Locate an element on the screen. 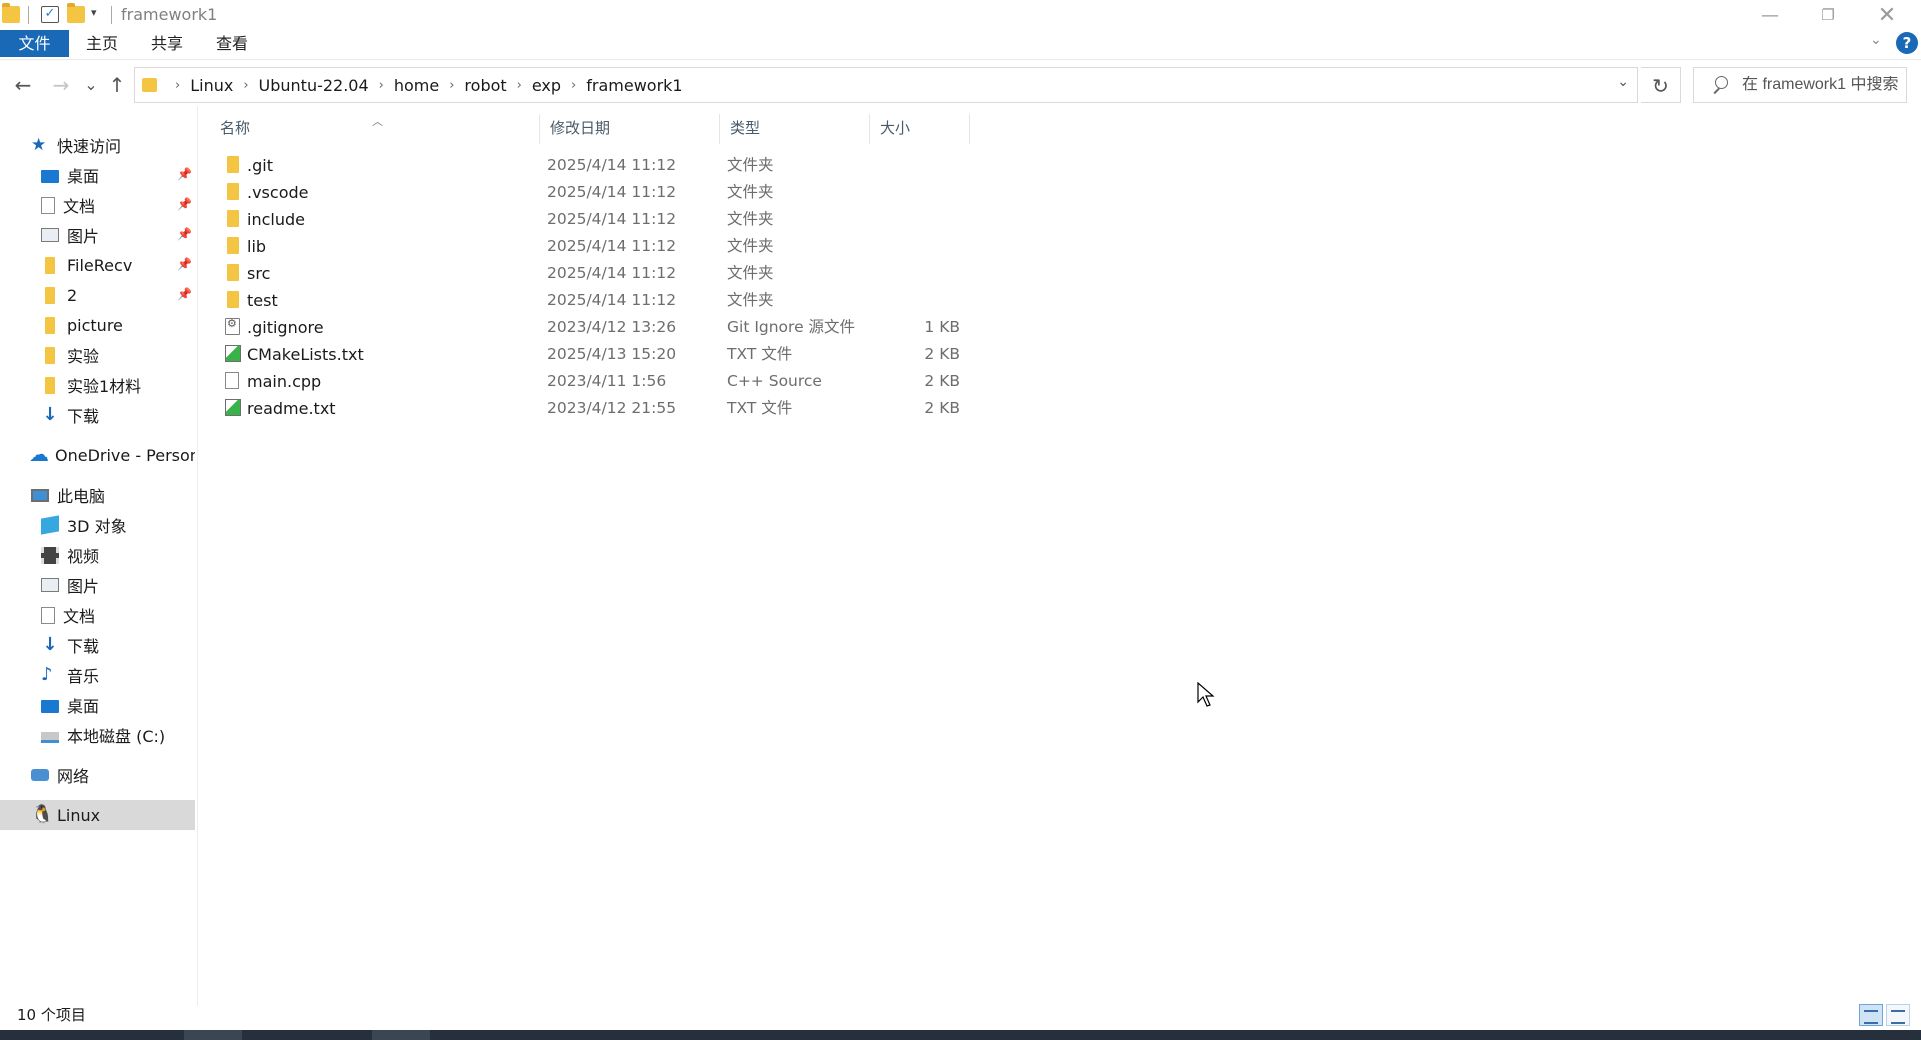 The height and width of the screenshot is (1040, 1921). search-input is located at coordinates (1822, 85).